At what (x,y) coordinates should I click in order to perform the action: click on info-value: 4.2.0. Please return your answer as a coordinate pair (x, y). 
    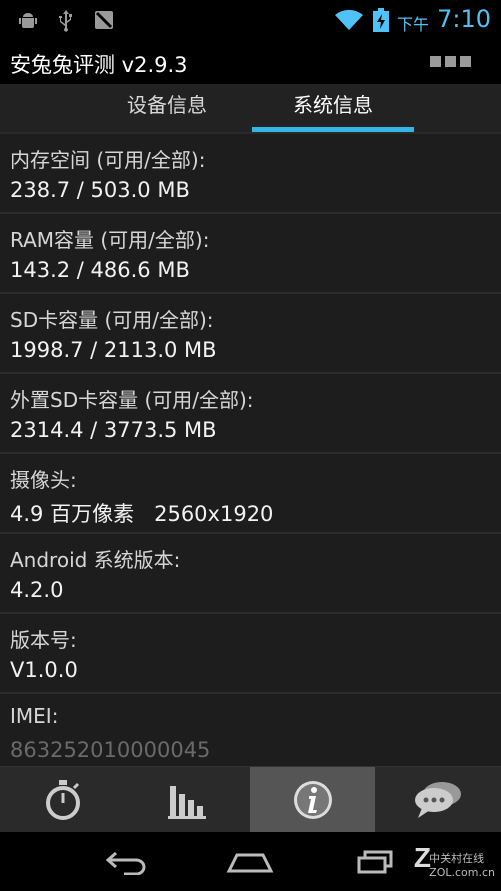
    Looking at the image, I should click on (37, 590).